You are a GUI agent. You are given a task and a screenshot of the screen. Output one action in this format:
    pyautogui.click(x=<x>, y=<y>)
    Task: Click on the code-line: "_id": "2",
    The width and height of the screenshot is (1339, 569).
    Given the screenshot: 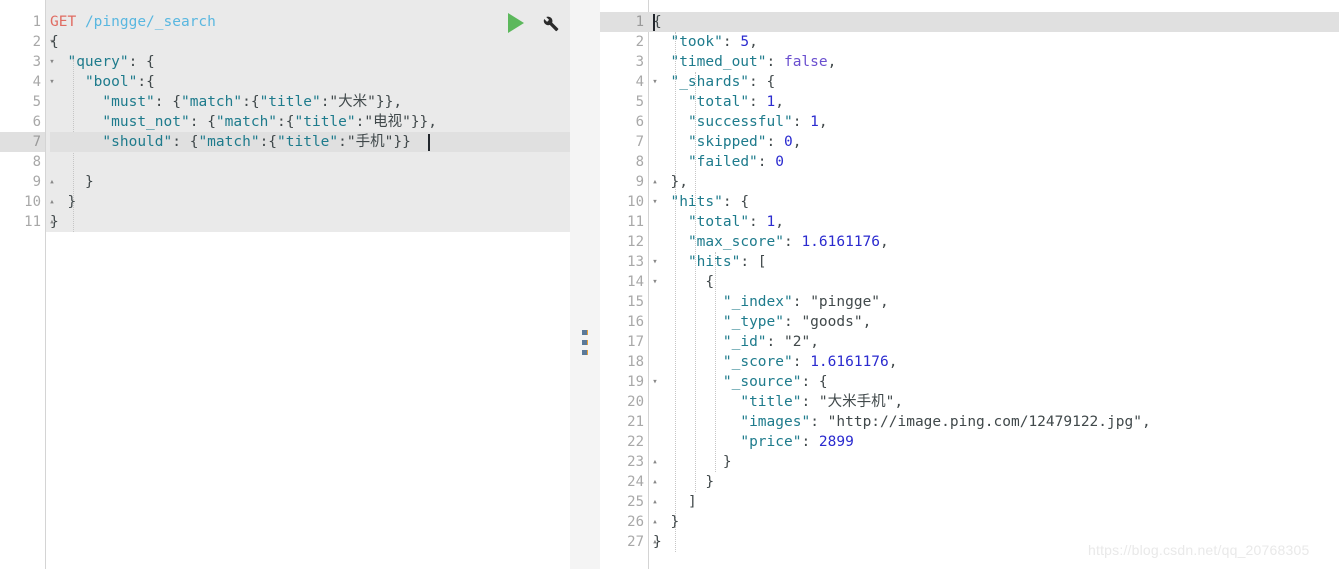 What is the action you would take?
    pyautogui.click(x=996, y=342)
    